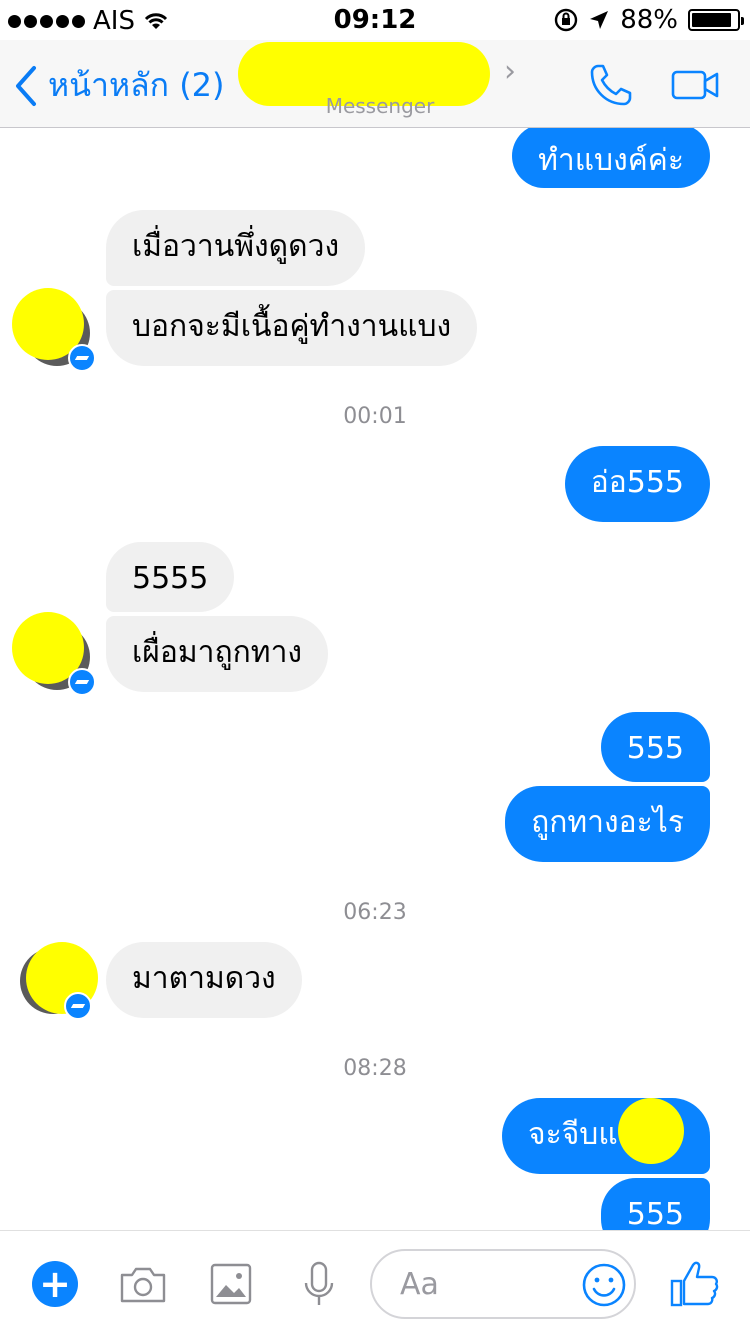  I want to click on status-right: 88%, so click(649, 20).